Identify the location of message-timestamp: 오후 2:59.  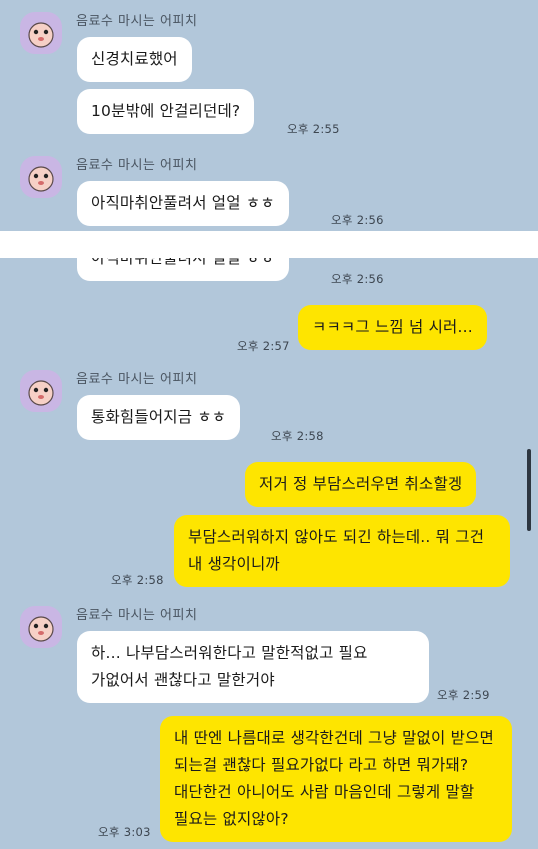
(463, 695).